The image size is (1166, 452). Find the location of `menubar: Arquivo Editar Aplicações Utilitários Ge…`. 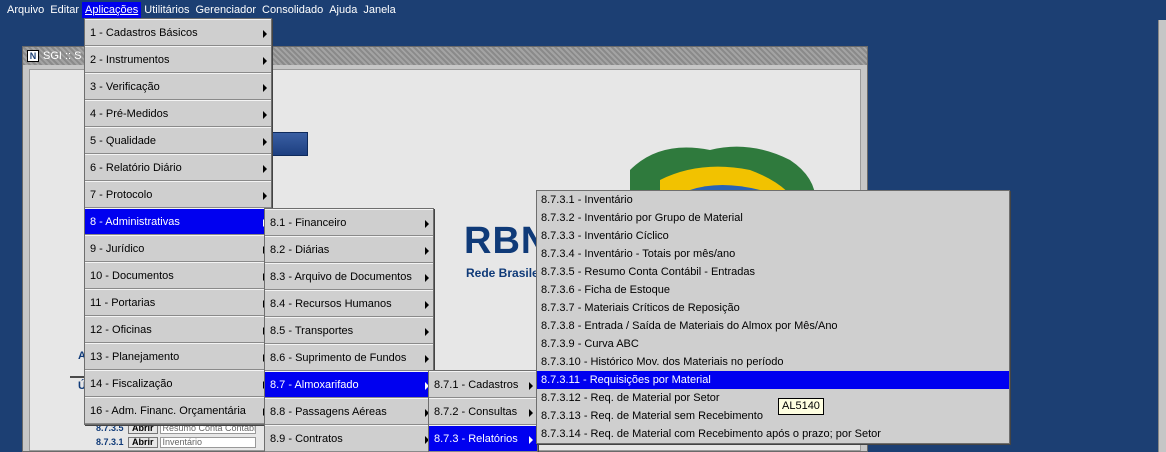

menubar: Arquivo Editar Aplicações Utilitários Ge… is located at coordinates (583, 10).